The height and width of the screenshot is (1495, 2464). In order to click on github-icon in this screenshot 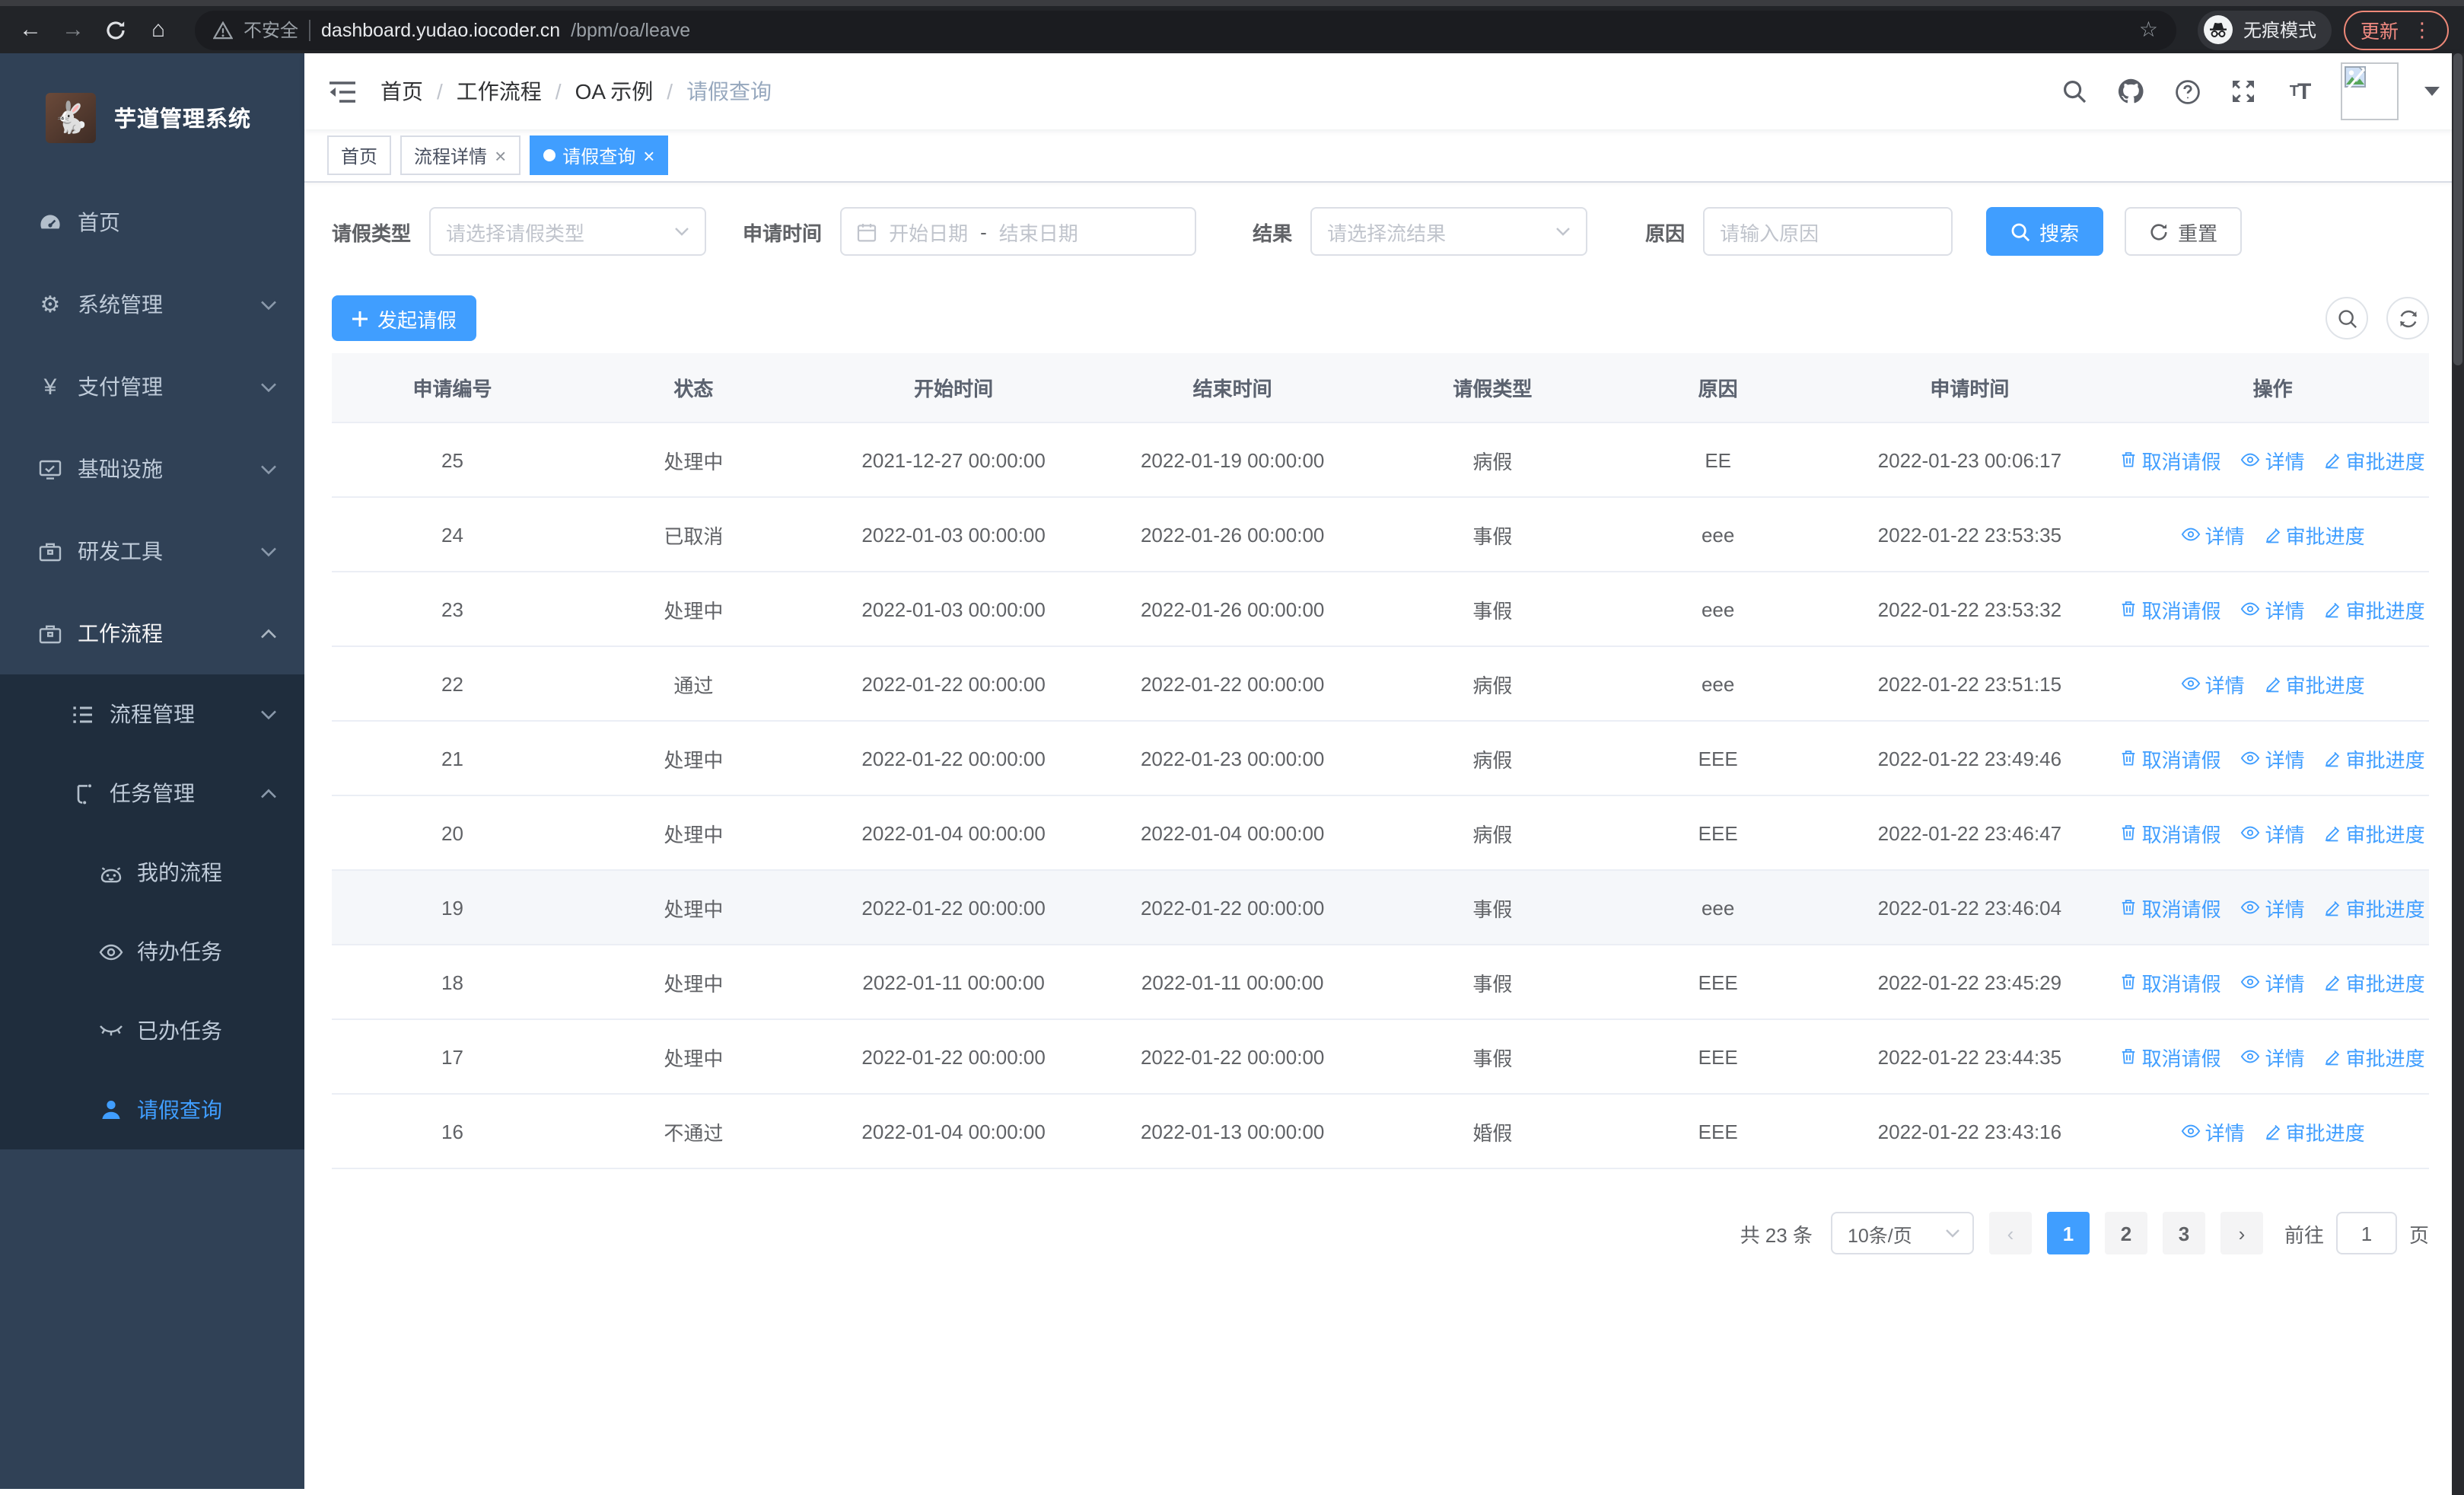, I will do `click(2130, 92)`.